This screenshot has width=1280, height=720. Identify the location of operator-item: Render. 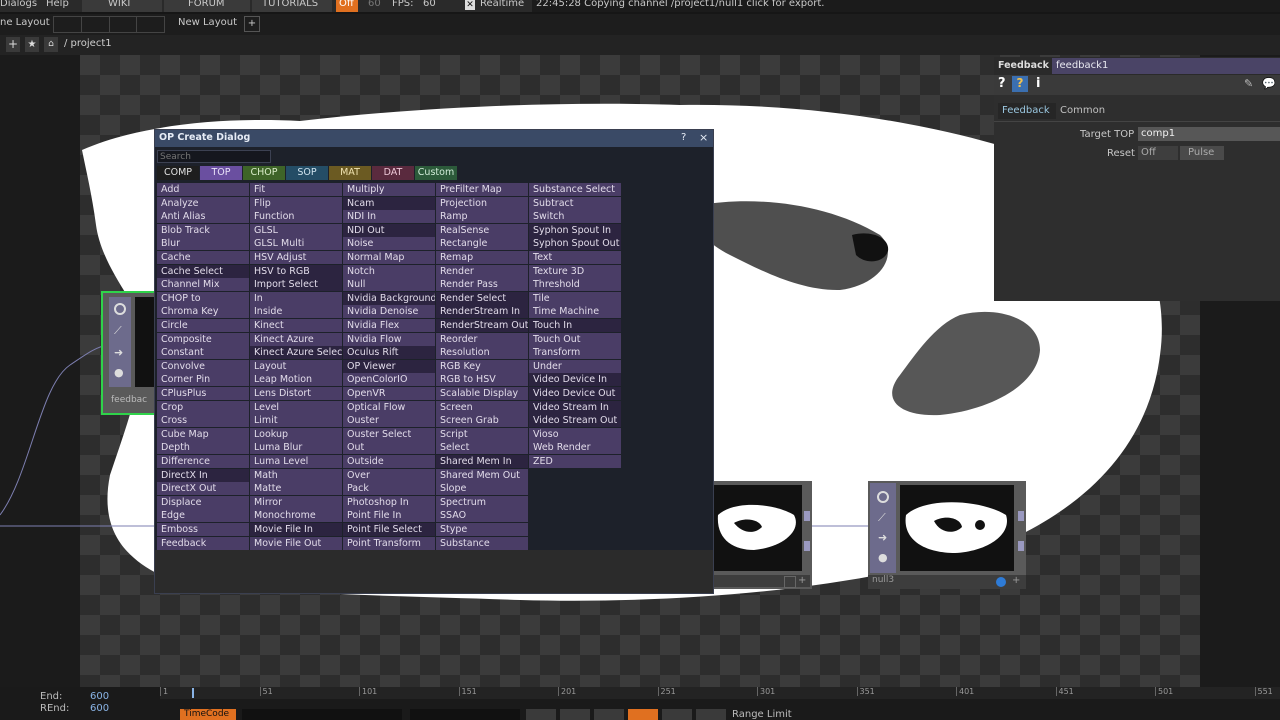
(482, 271).